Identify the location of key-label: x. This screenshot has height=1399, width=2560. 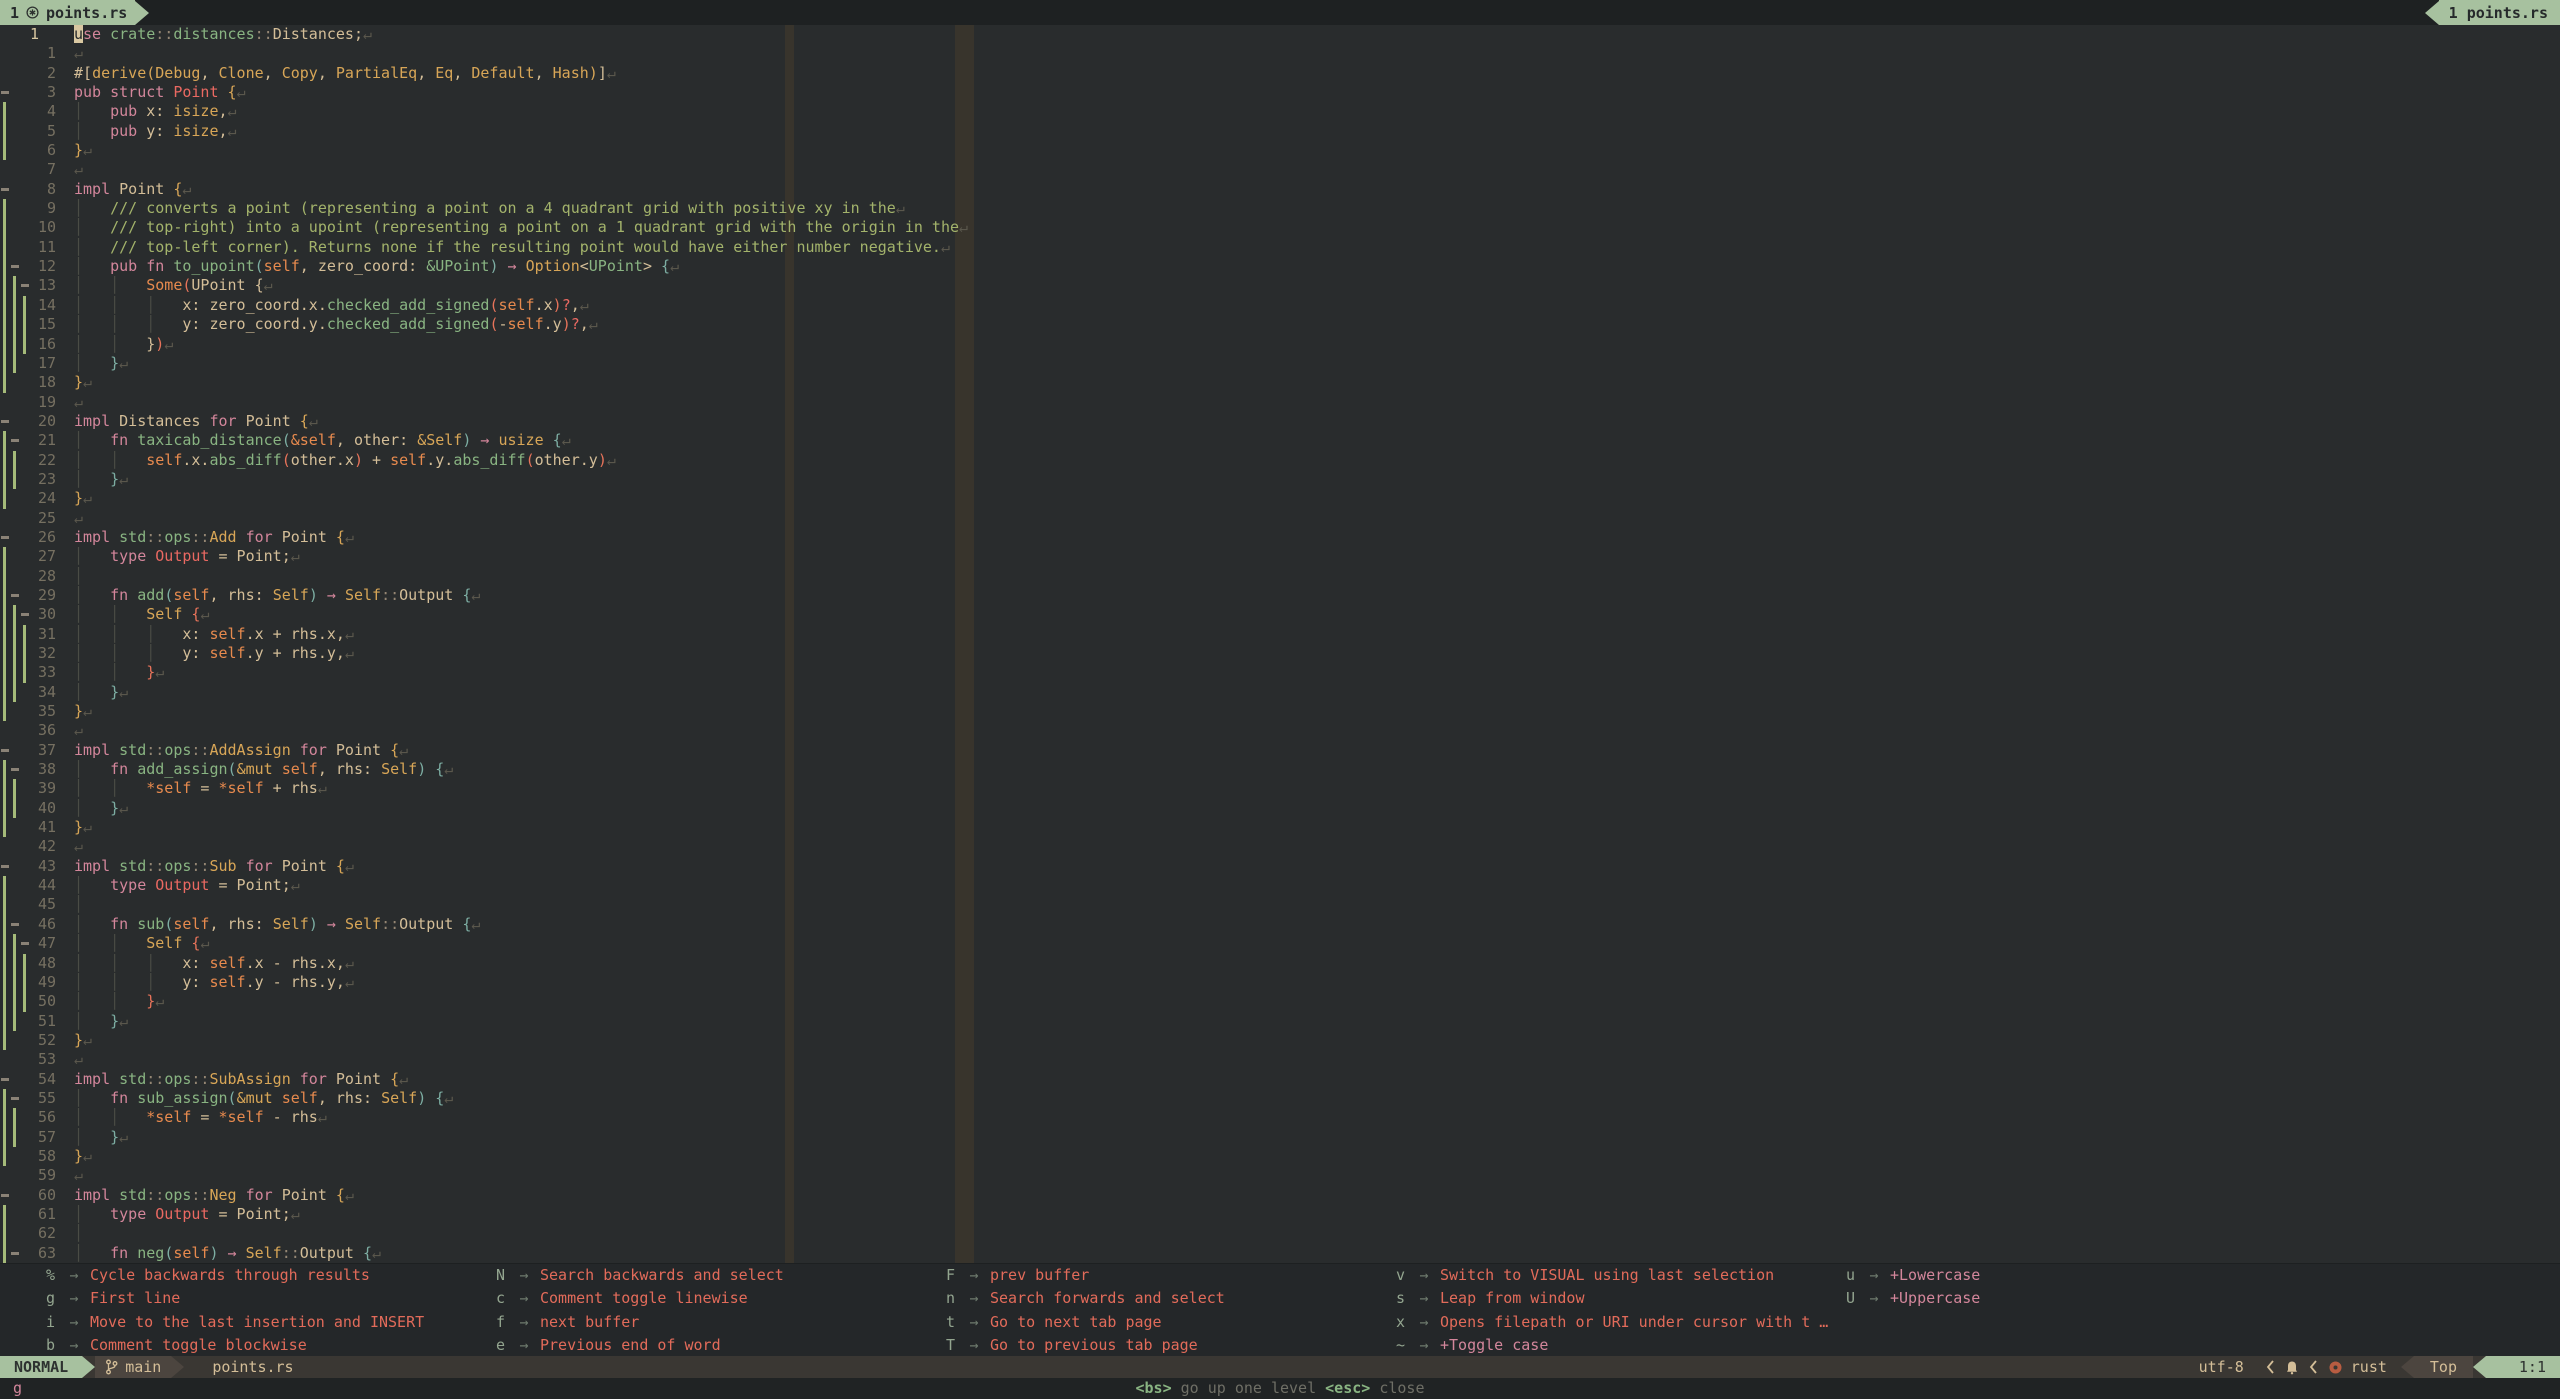
(1401, 1321).